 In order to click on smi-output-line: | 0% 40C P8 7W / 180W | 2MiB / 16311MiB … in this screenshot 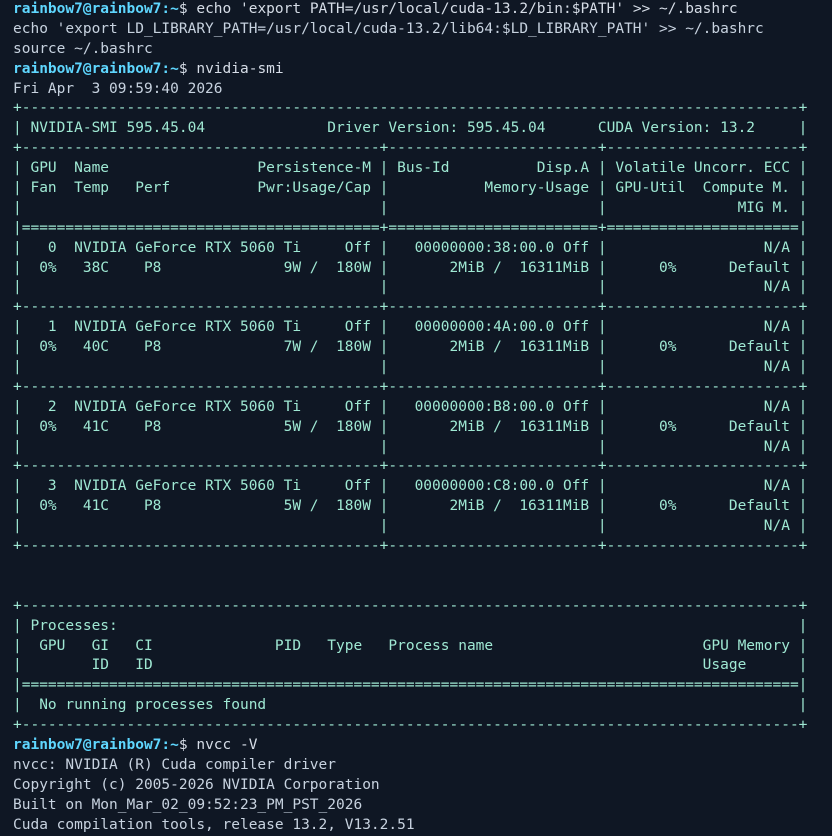, I will do `click(410, 347)`.